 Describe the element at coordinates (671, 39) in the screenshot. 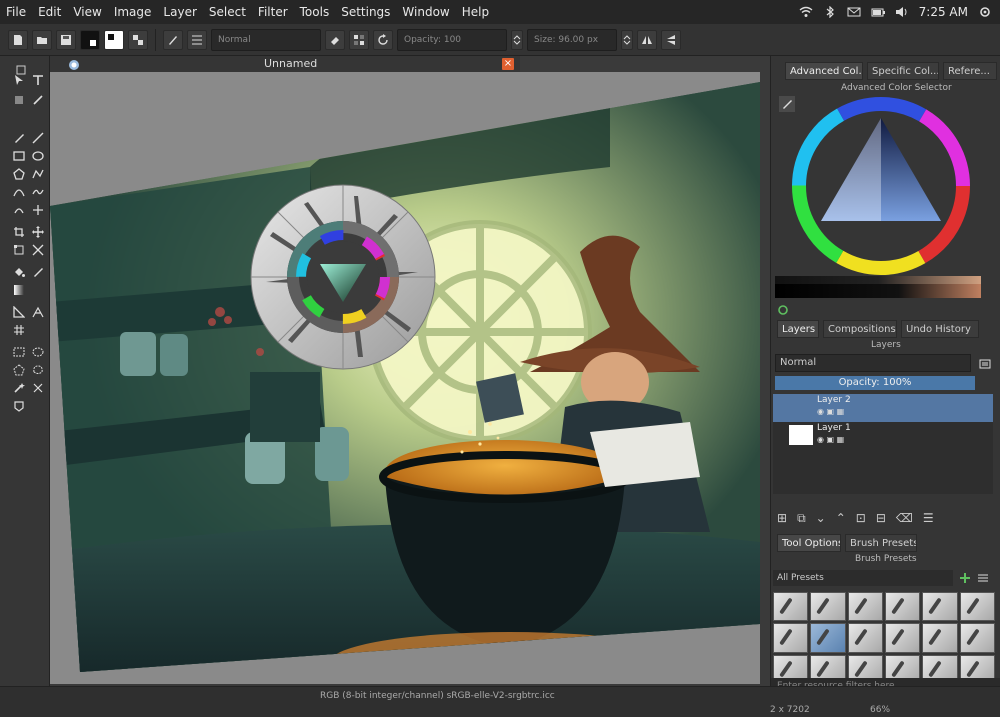

I see `mirror-vertical-icon` at that location.